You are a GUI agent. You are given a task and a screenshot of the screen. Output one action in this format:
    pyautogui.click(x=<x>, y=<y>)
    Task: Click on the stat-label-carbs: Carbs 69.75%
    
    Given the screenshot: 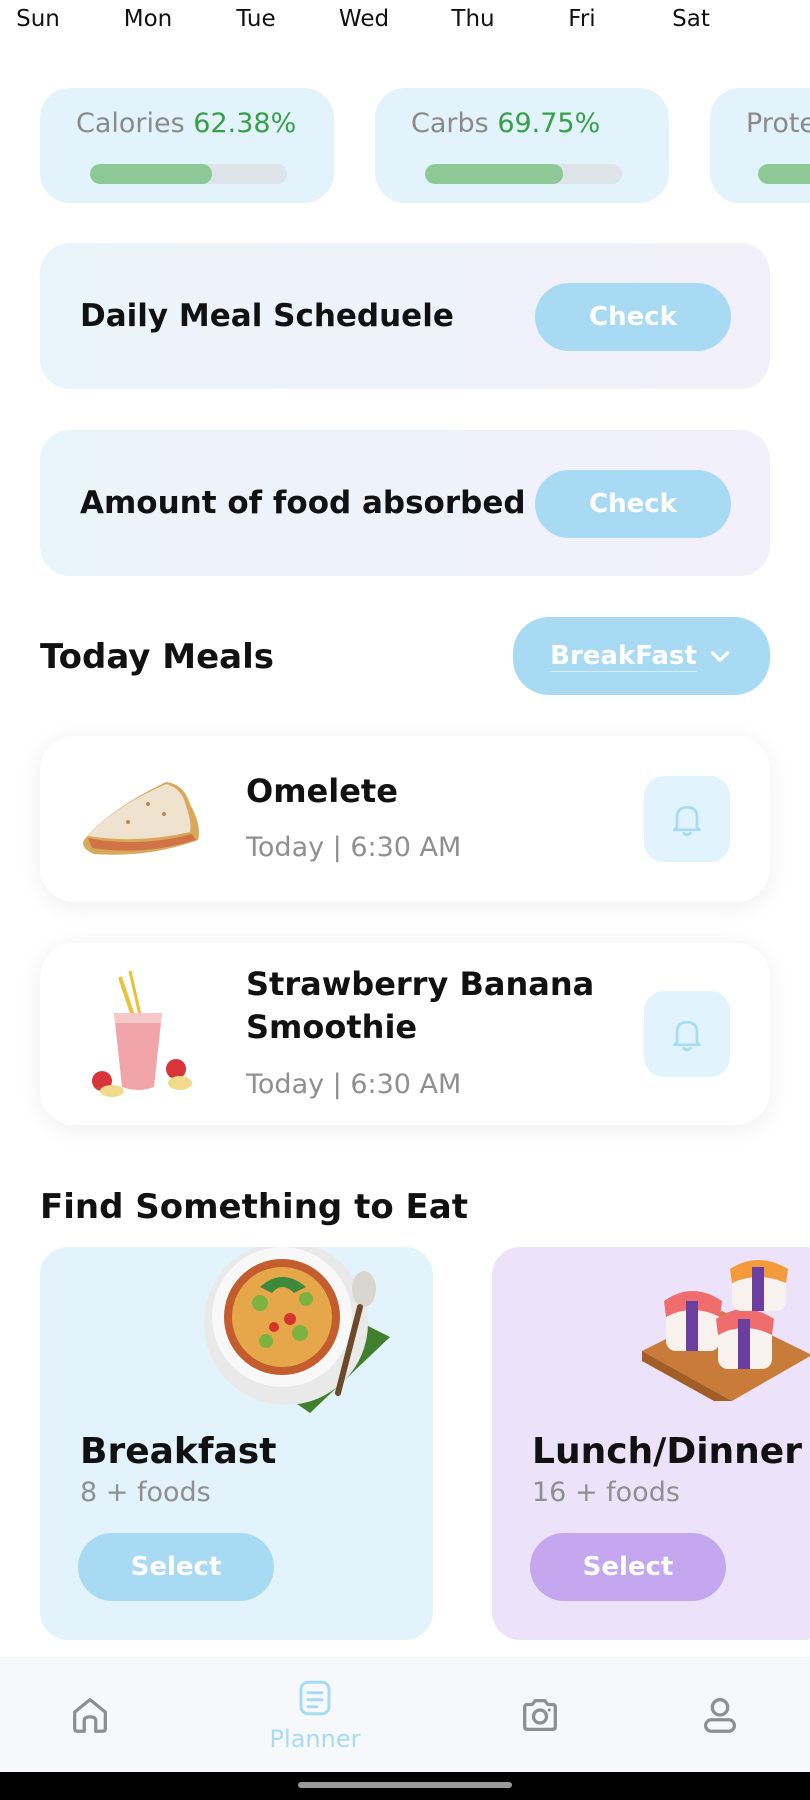 What is the action you would take?
    pyautogui.click(x=505, y=123)
    